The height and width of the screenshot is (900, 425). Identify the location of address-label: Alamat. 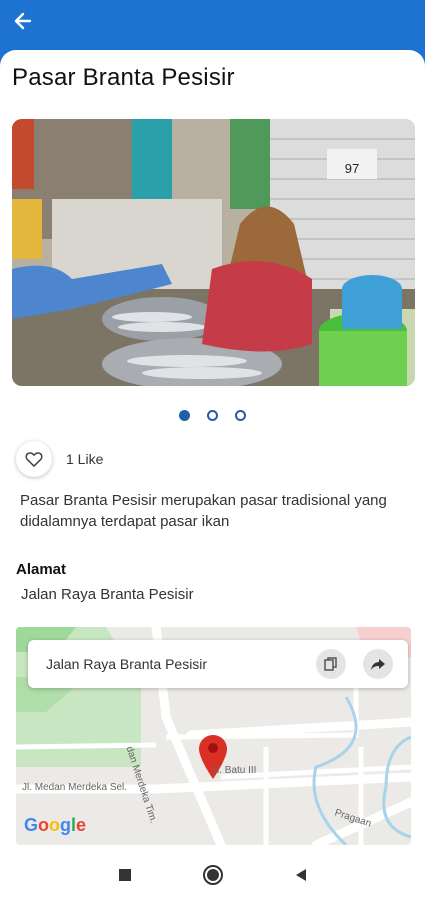
(41, 569).